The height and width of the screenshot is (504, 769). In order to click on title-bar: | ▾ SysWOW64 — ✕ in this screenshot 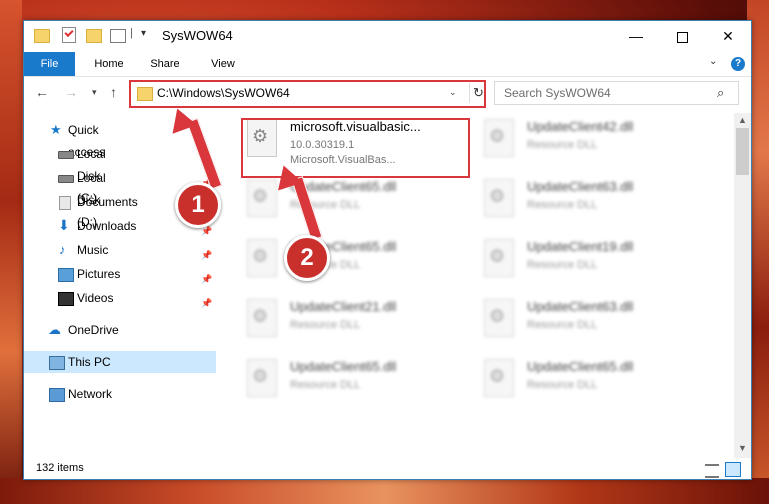, I will do `click(387, 36)`.